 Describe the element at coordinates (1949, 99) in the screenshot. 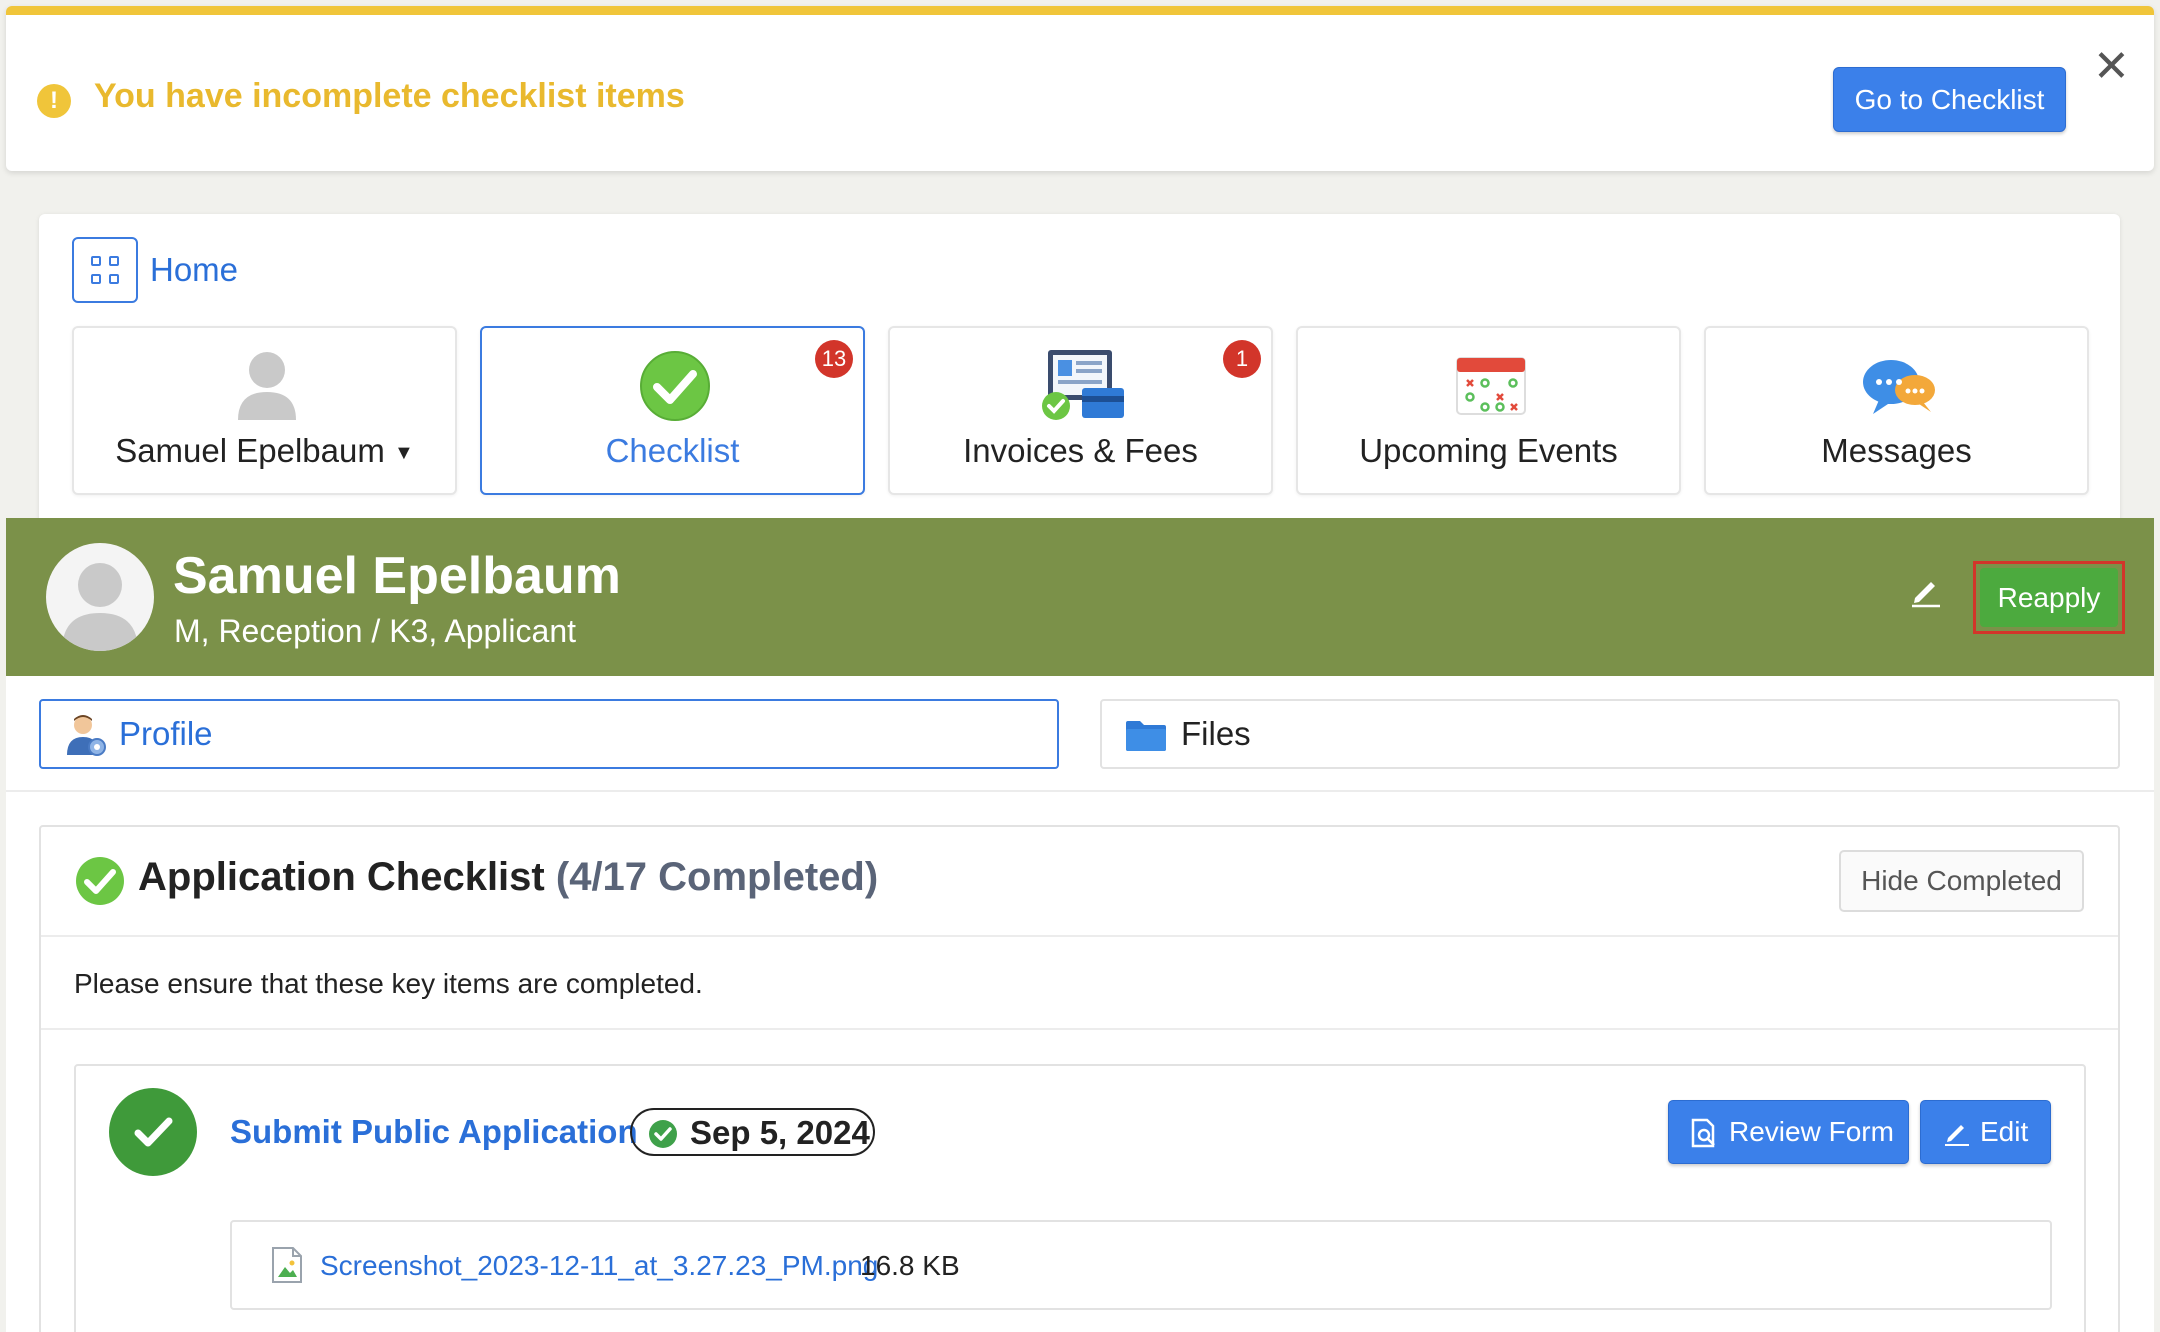

I see `go-to-checklist-button: Go to Checklist` at that location.